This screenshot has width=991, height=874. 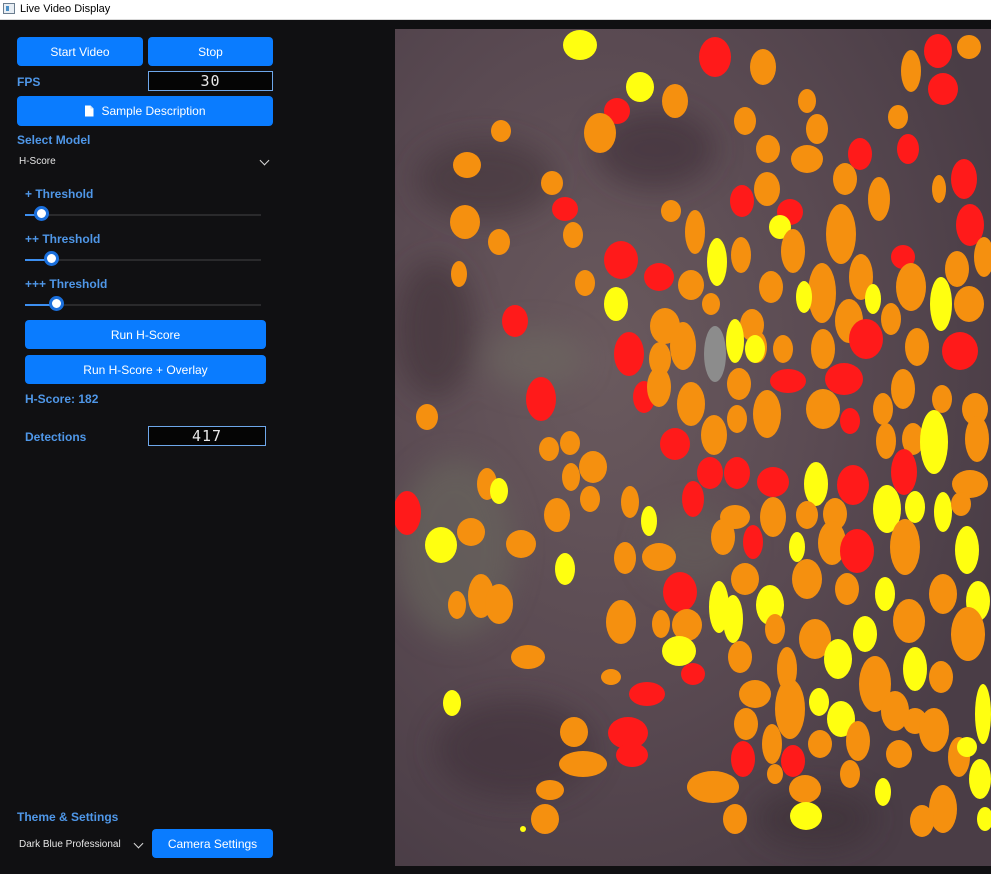 I want to click on select-model-label: Select Model, so click(x=54, y=140).